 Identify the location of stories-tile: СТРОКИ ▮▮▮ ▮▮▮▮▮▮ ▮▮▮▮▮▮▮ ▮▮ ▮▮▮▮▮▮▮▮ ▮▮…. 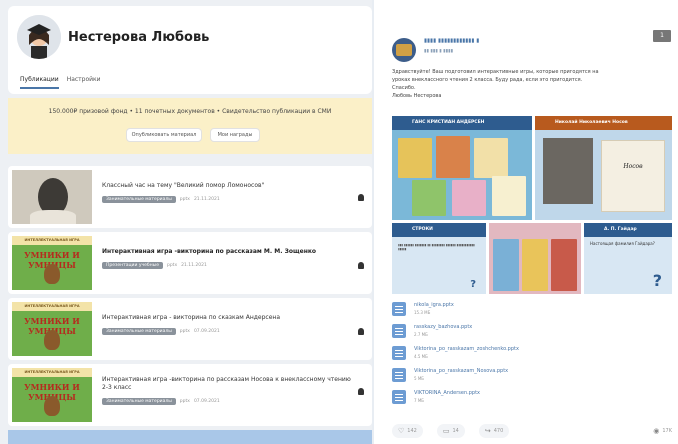
(439, 258).